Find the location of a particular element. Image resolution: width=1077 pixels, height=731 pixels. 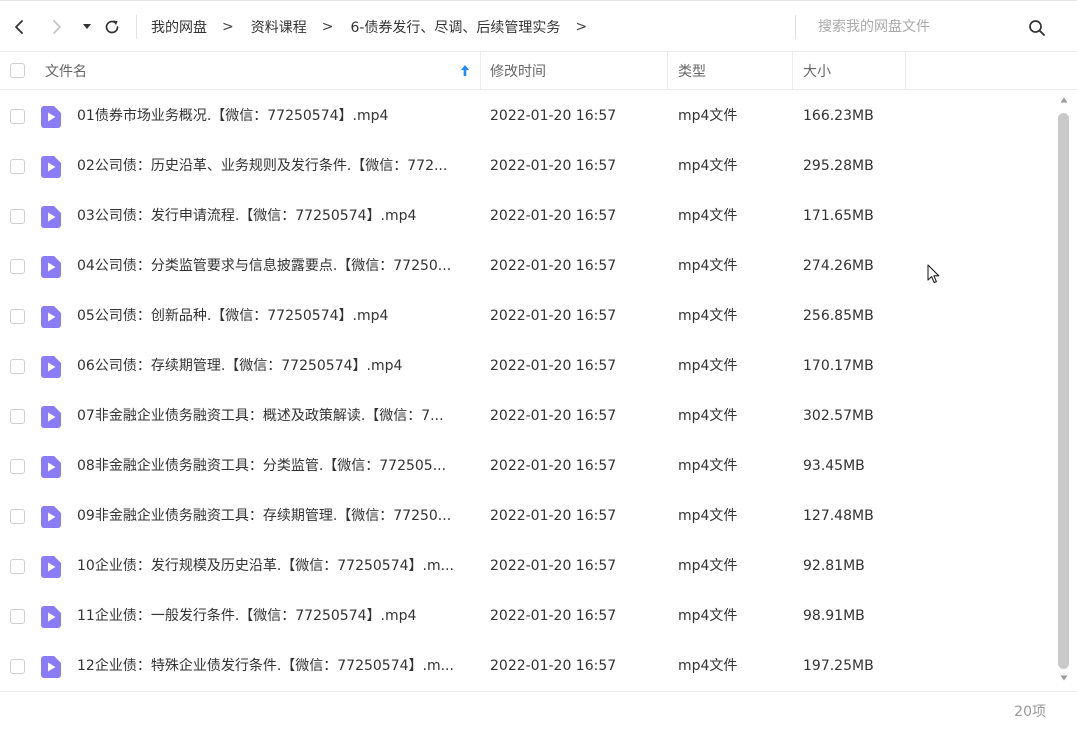

breadcrumb-item-current-folder: 6-债券发行、尽调、后续管理实务 is located at coordinates (455, 27).